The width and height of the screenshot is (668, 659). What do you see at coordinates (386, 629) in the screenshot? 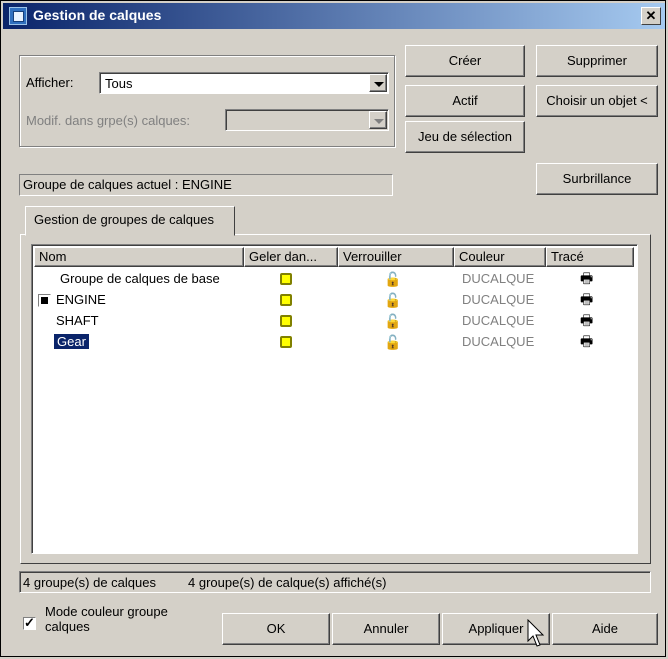
I see `cancel-button: Annuler` at bounding box center [386, 629].